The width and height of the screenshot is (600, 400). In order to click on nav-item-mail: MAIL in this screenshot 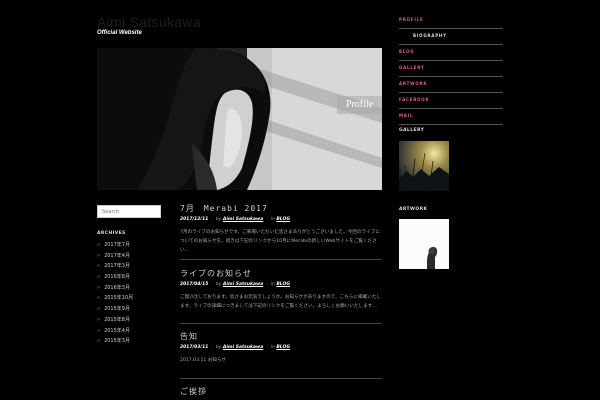, I will do `click(451, 117)`.